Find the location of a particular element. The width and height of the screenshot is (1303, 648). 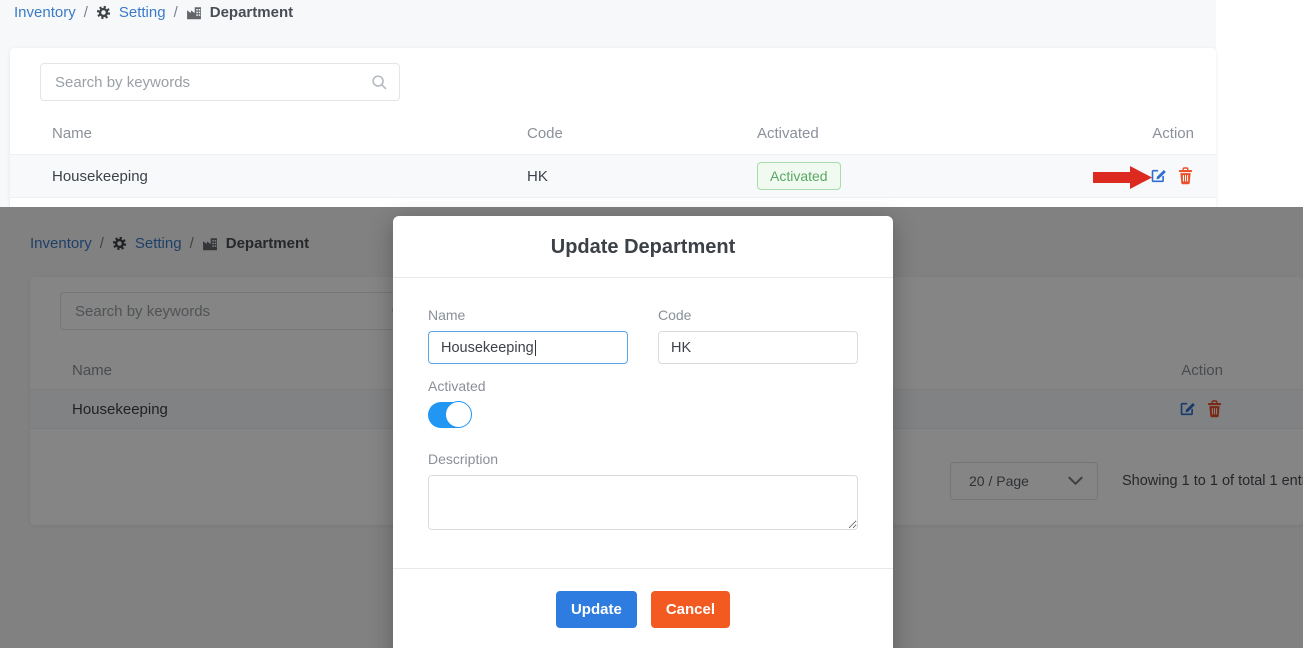

search-icon is located at coordinates (379, 84).